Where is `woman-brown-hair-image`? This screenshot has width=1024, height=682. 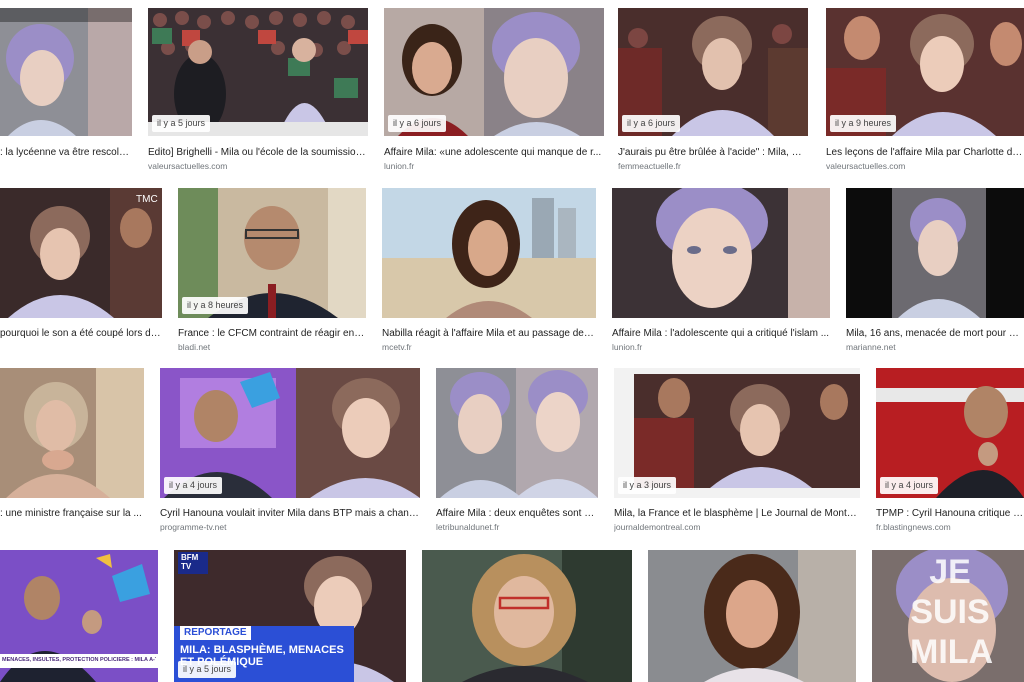 woman-brown-hair-image is located at coordinates (752, 616).